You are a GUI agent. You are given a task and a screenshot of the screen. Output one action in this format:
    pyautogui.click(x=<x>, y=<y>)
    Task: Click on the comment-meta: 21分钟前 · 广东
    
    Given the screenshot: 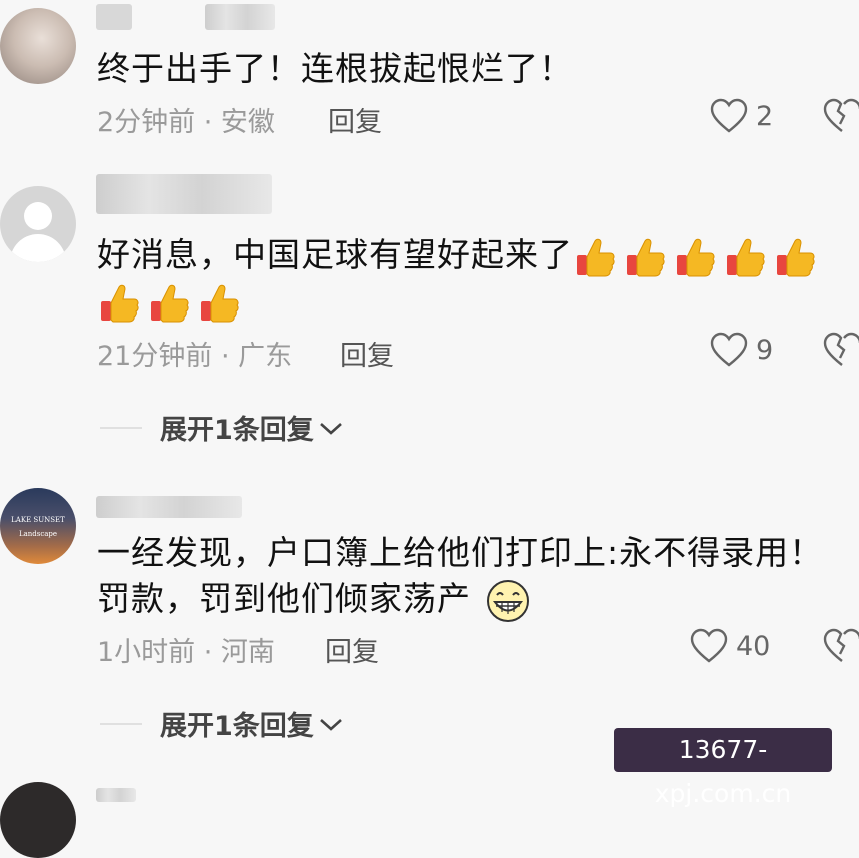 What is the action you would take?
    pyautogui.click(x=195, y=356)
    